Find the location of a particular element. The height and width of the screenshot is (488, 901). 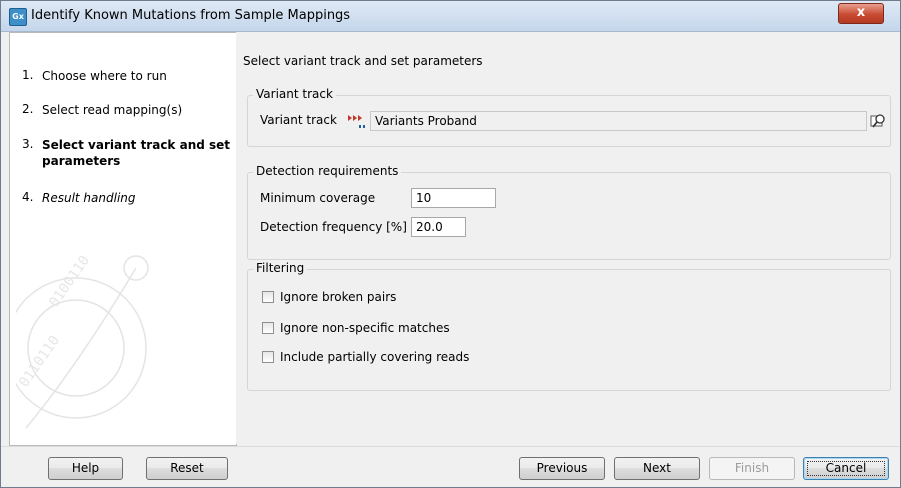

detection-frequency-input: 20.0 is located at coordinates (438, 227).